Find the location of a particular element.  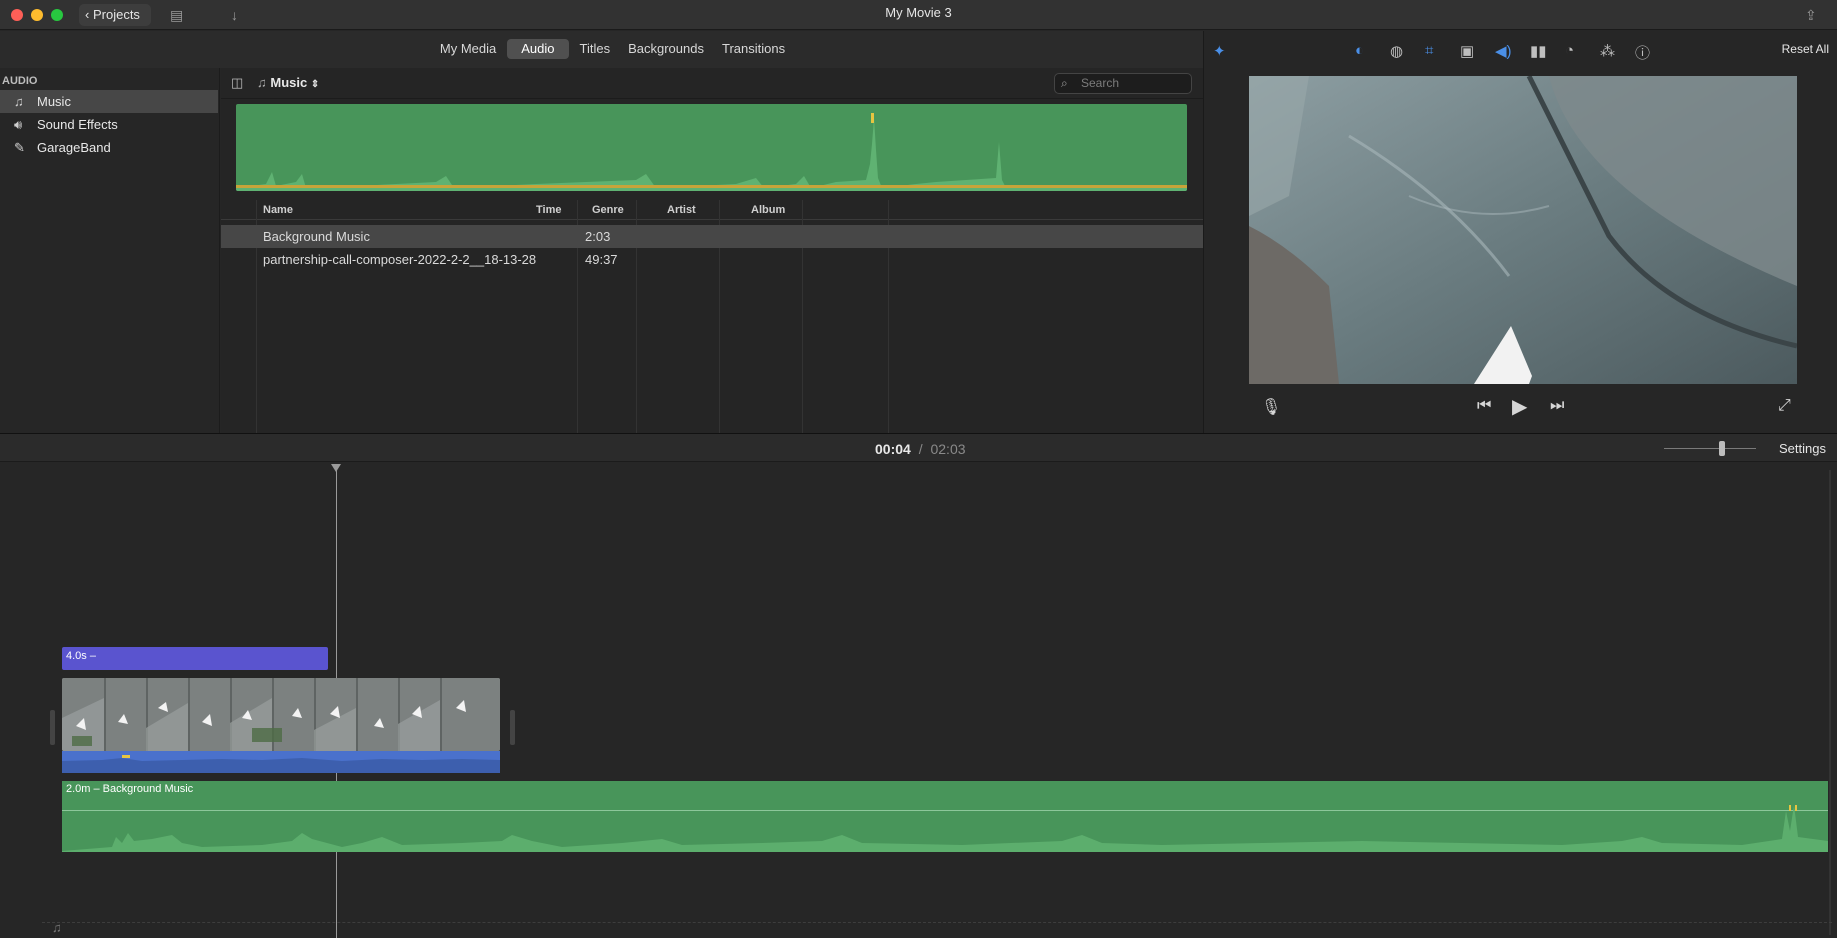

tab-titles: Titles is located at coordinates (595, 49).